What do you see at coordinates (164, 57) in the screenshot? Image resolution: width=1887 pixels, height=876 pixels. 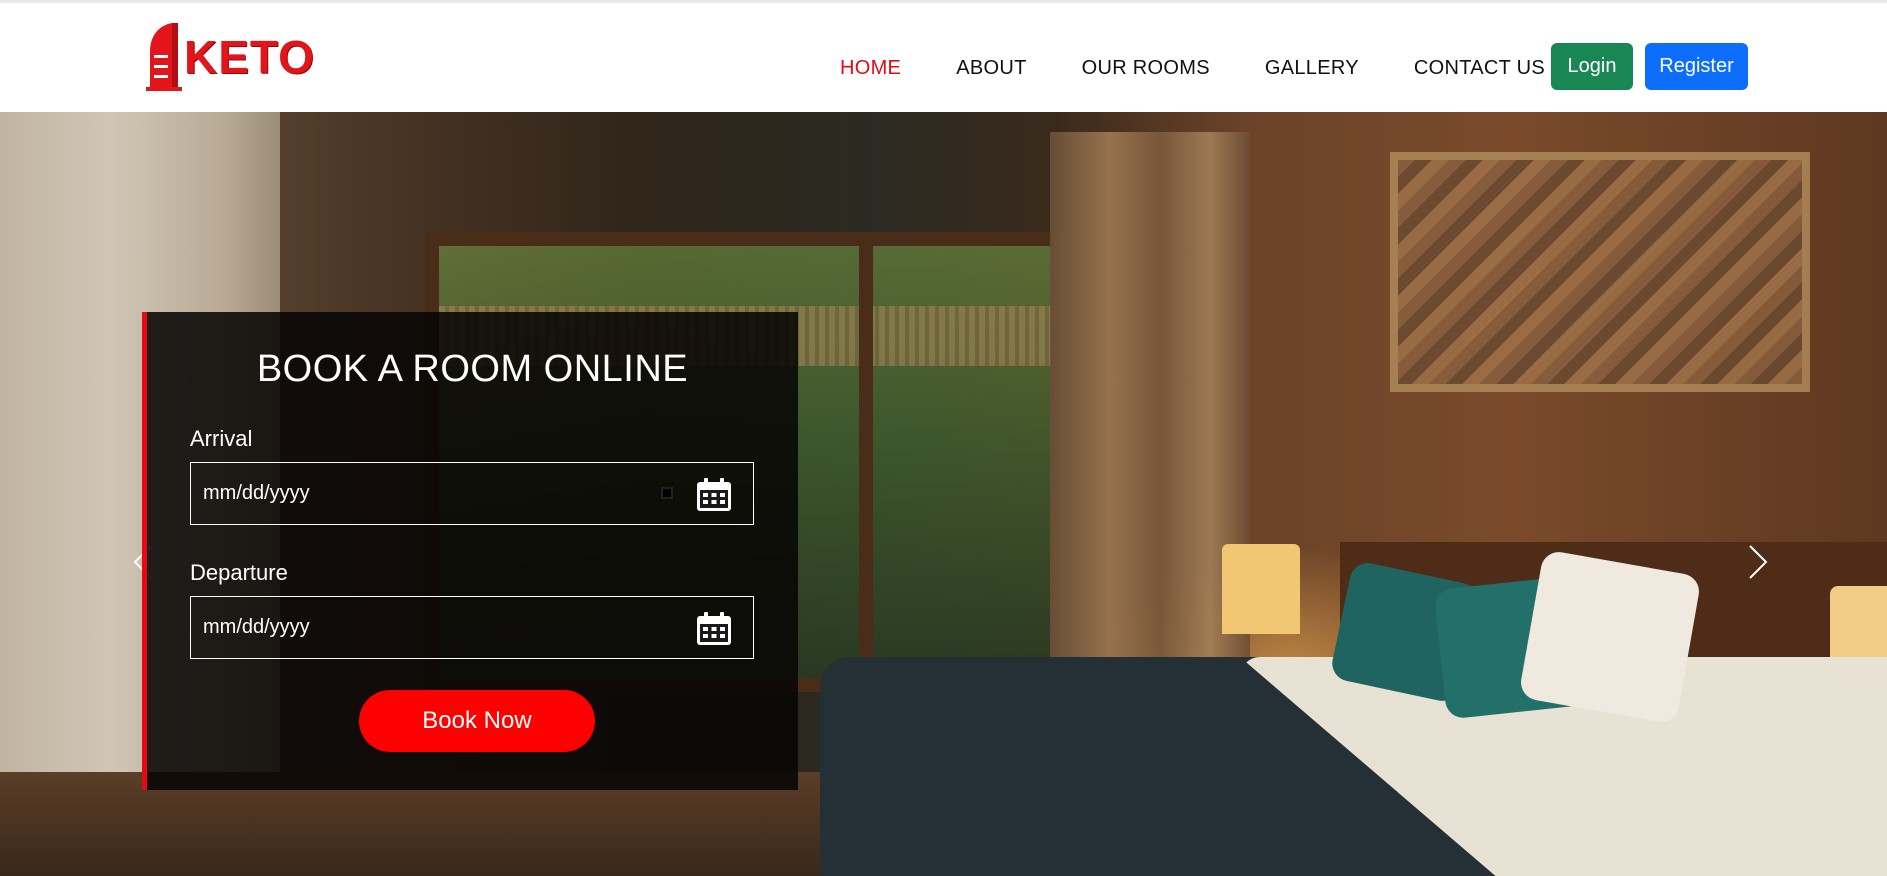 I see `hotel-tower-icon` at bounding box center [164, 57].